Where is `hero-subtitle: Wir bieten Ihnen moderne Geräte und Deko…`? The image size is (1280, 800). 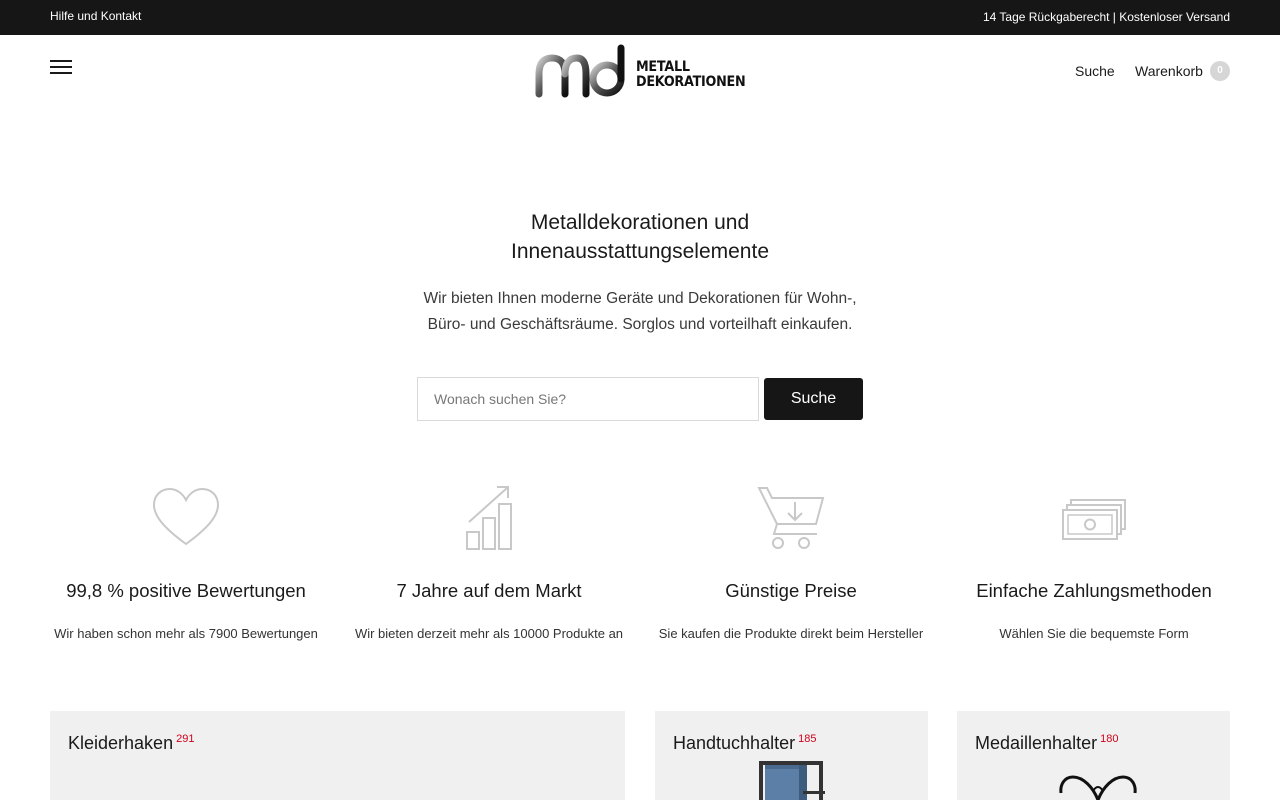 hero-subtitle: Wir bieten Ihnen moderne Geräte und Deko… is located at coordinates (640, 311).